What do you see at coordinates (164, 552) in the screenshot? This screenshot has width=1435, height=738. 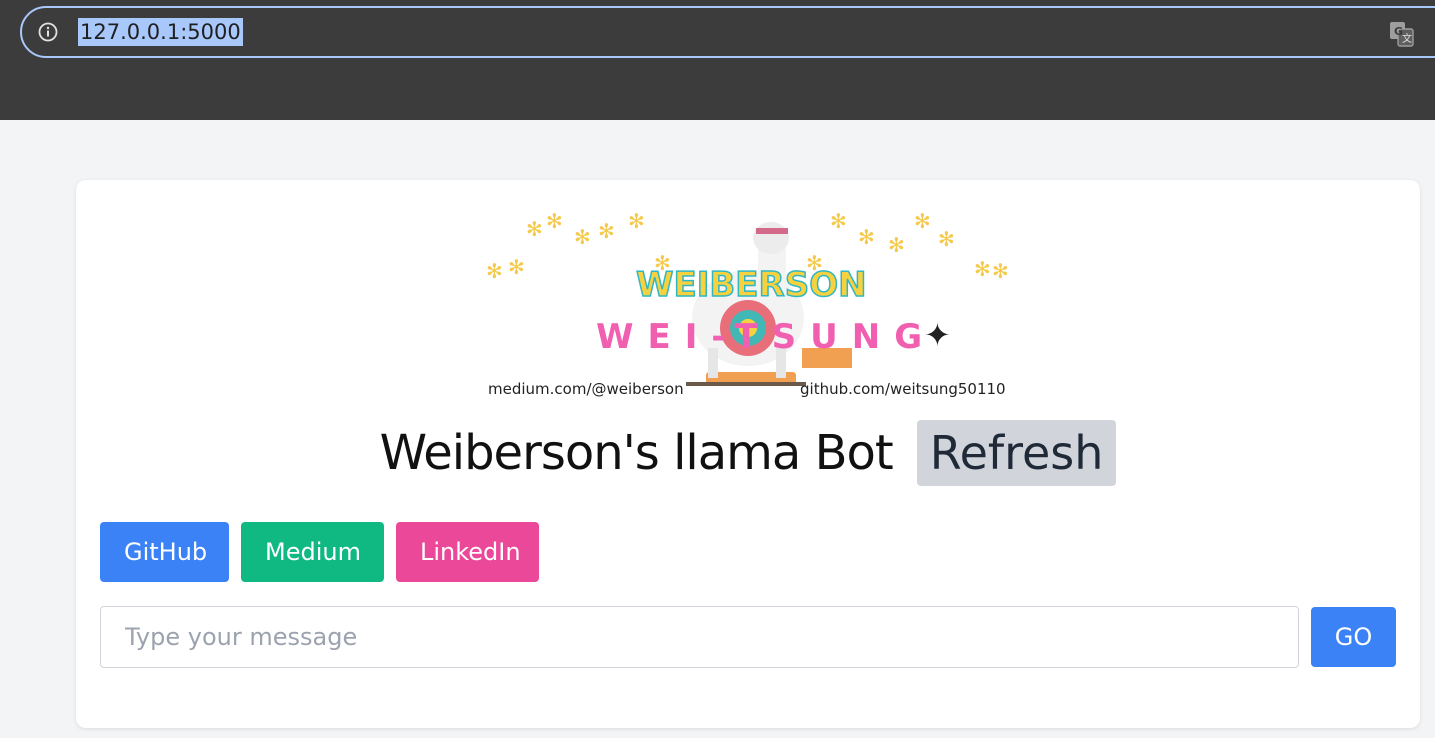 I see `github-button: GitHub` at bounding box center [164, 552].